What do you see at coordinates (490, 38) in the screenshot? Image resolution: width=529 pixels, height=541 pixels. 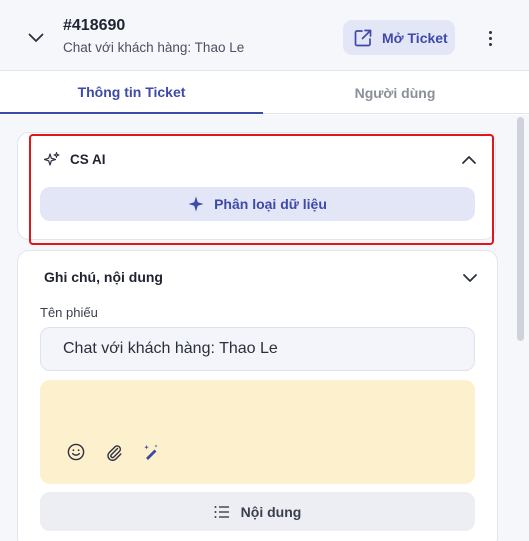 I see `more-options-icon` at bounding box center [490, 38].